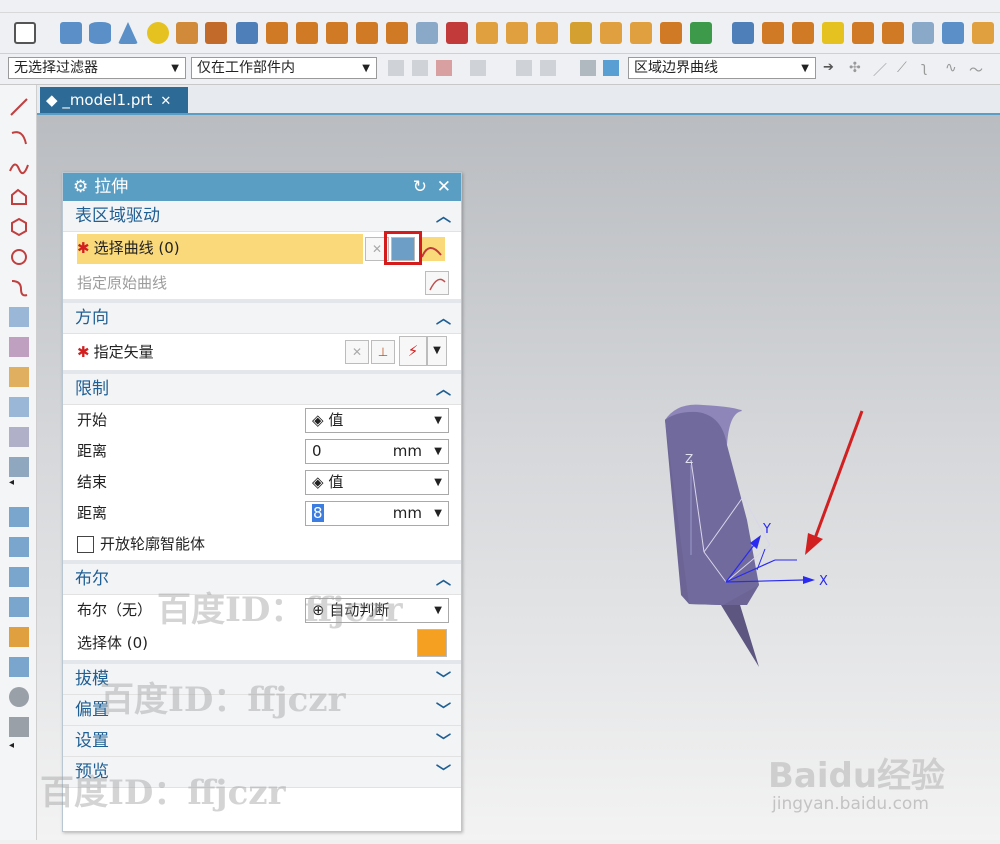  Describe the element at coordinates (773, 33) in the screenshot. I see `split-icon` at that location.